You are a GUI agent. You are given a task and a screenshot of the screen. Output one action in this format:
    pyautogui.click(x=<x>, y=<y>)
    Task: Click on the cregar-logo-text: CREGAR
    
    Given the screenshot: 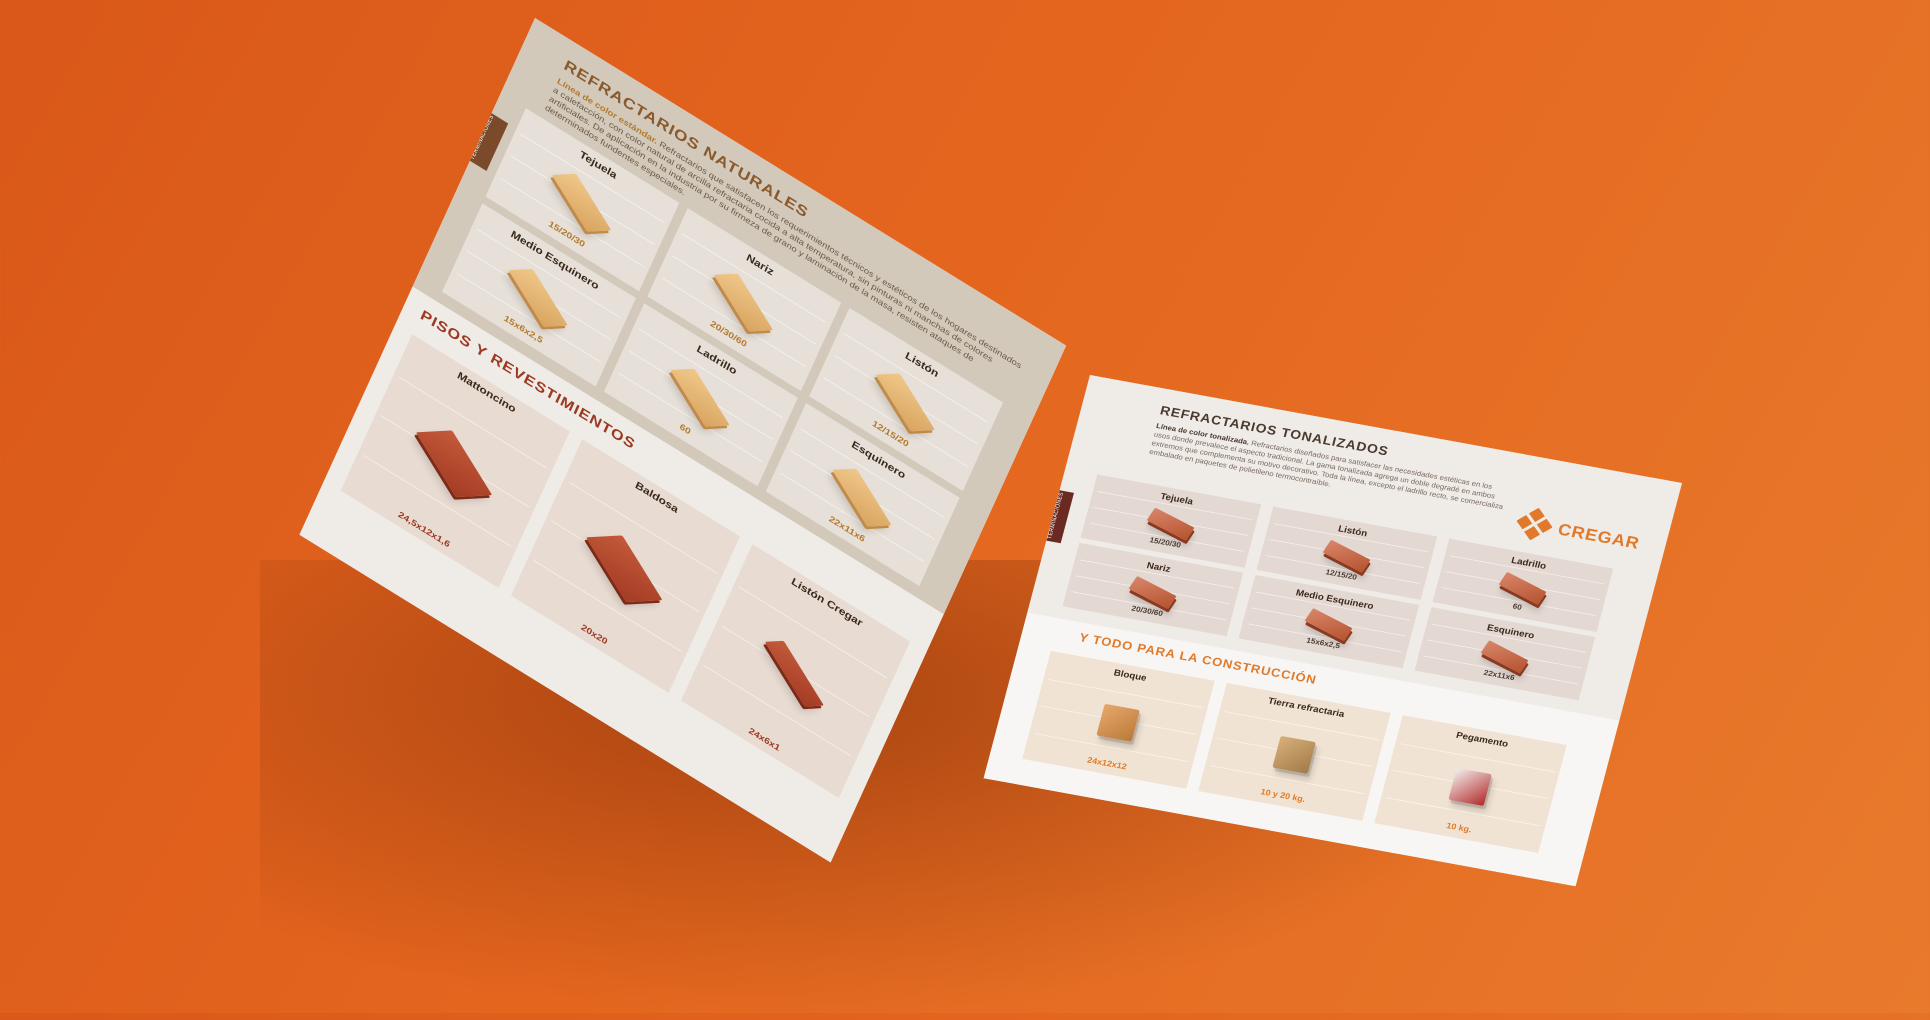 What is the action you would take?
    pyautogui.click(x=1599, y=536)
    